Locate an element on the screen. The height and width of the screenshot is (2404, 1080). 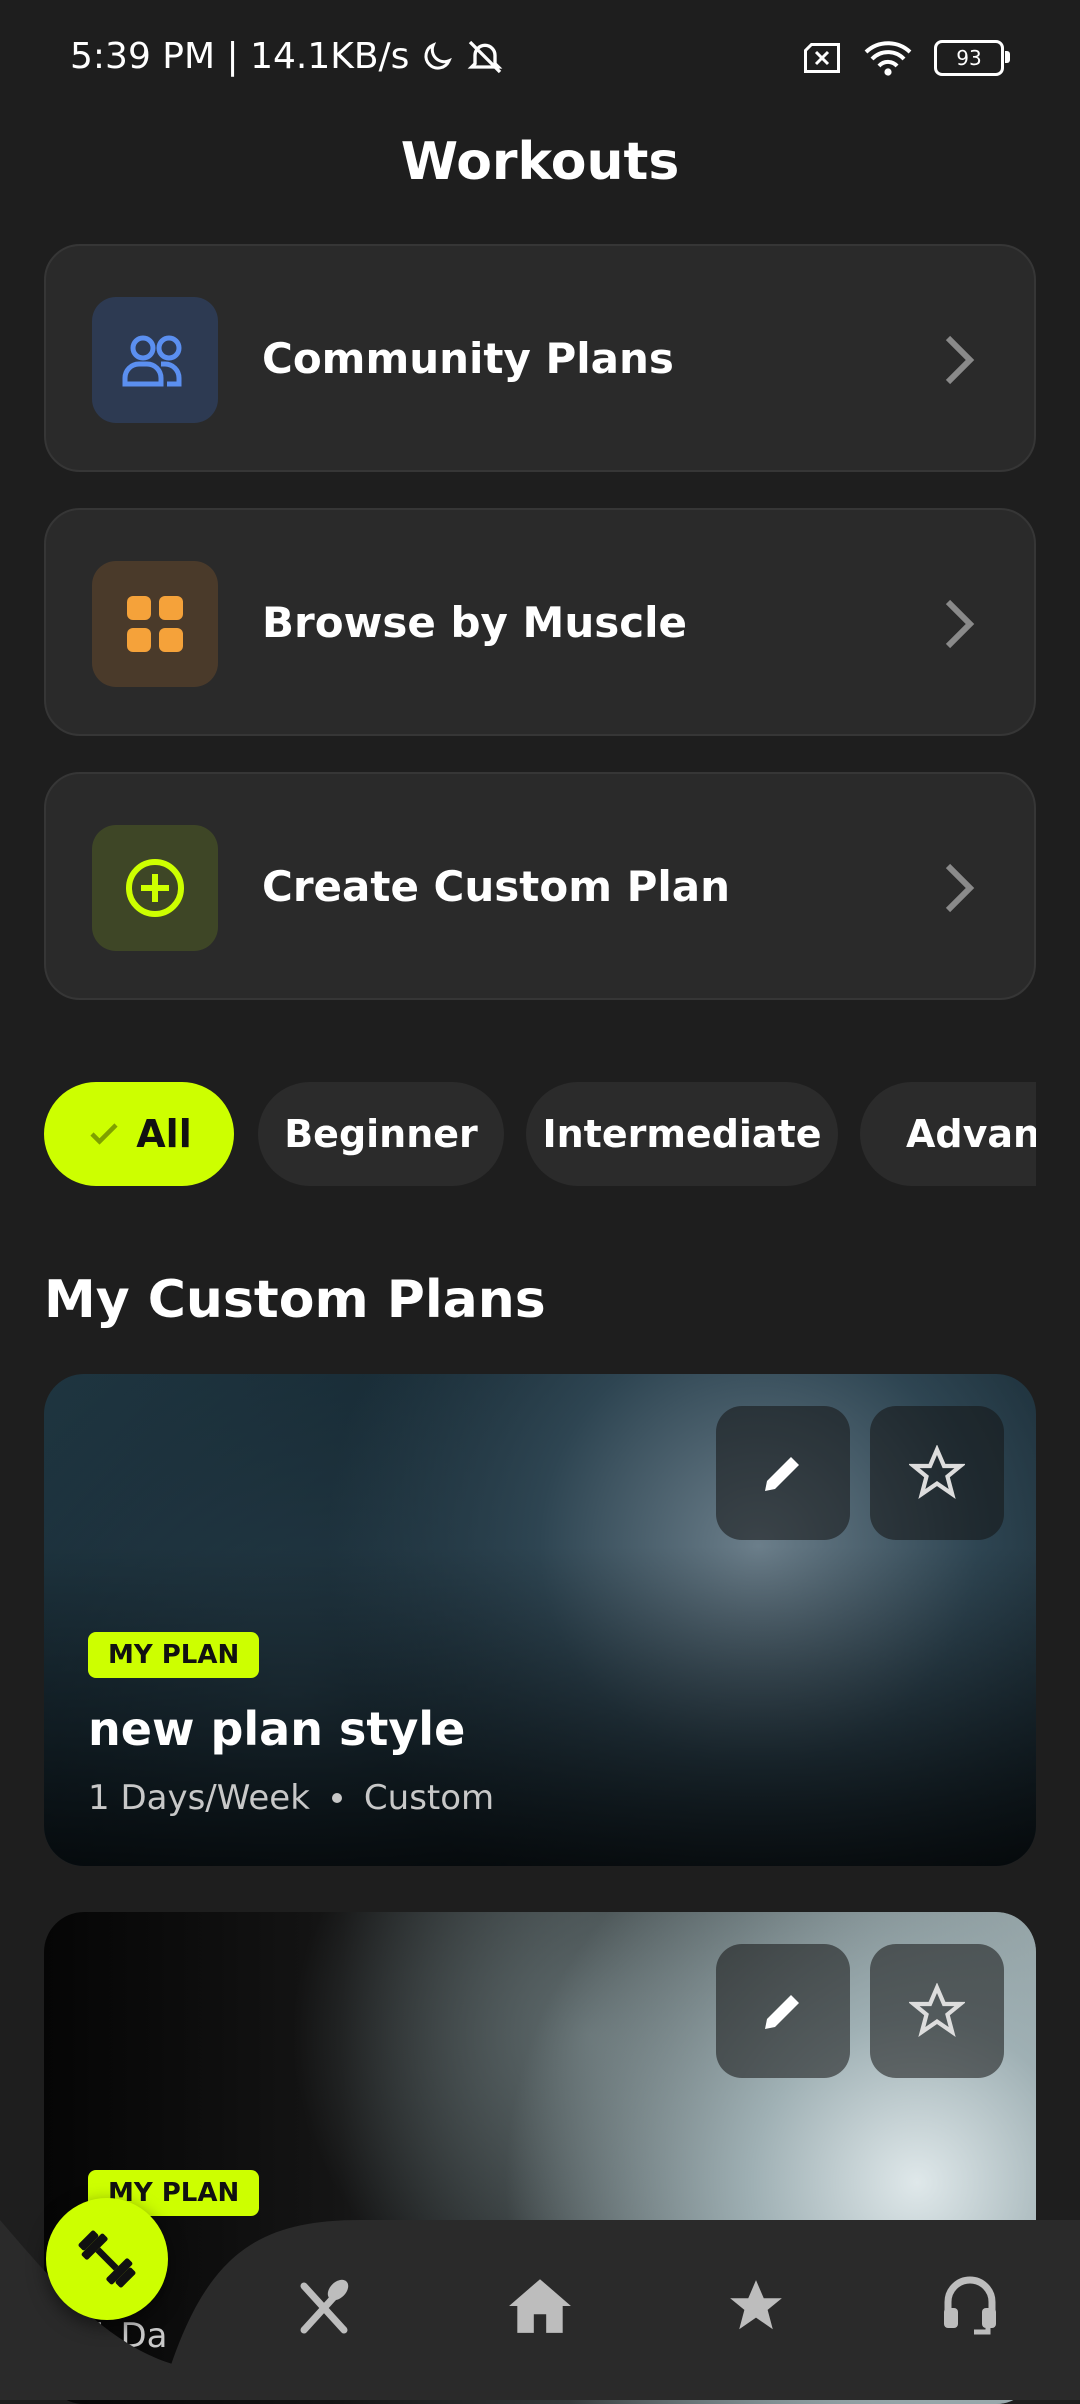
utensils-icon is located at coordinates (324, 2306).